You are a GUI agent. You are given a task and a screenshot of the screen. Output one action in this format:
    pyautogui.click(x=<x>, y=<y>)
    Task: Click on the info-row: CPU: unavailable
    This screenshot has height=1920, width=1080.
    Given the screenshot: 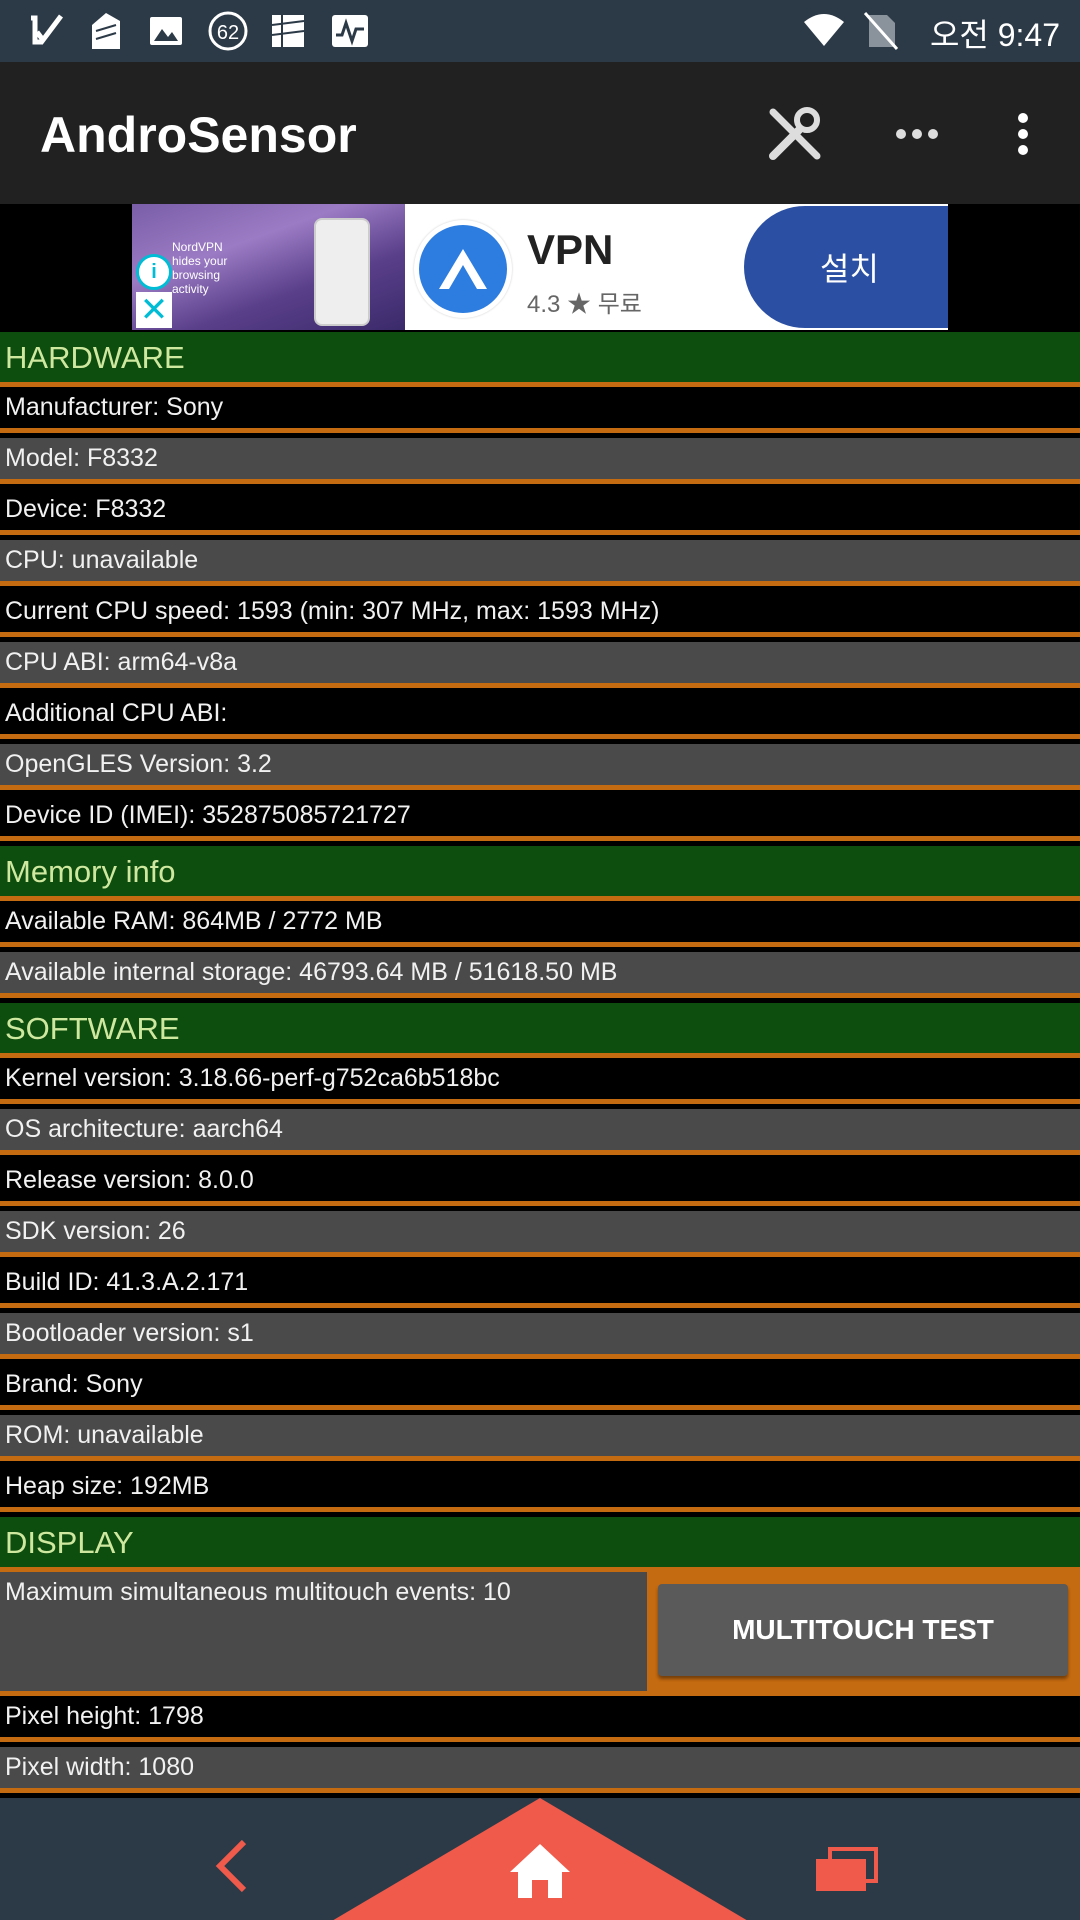 What is the action you would take?
    pyautogui.click(x=540, y=563)
    